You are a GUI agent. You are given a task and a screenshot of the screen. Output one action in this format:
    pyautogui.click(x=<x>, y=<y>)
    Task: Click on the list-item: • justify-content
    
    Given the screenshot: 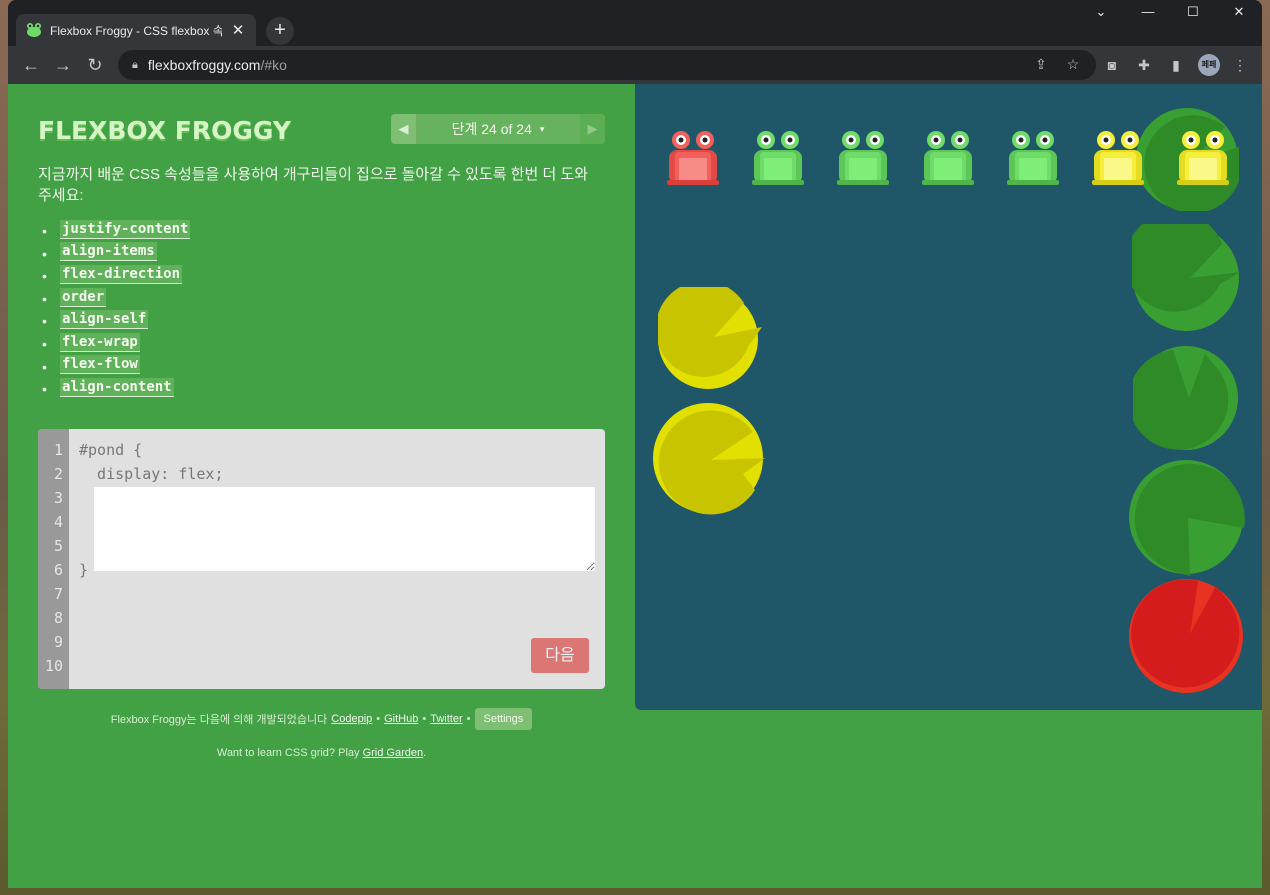 What is the action you would take?
    pyautogui.click(x=116, y=229)
    